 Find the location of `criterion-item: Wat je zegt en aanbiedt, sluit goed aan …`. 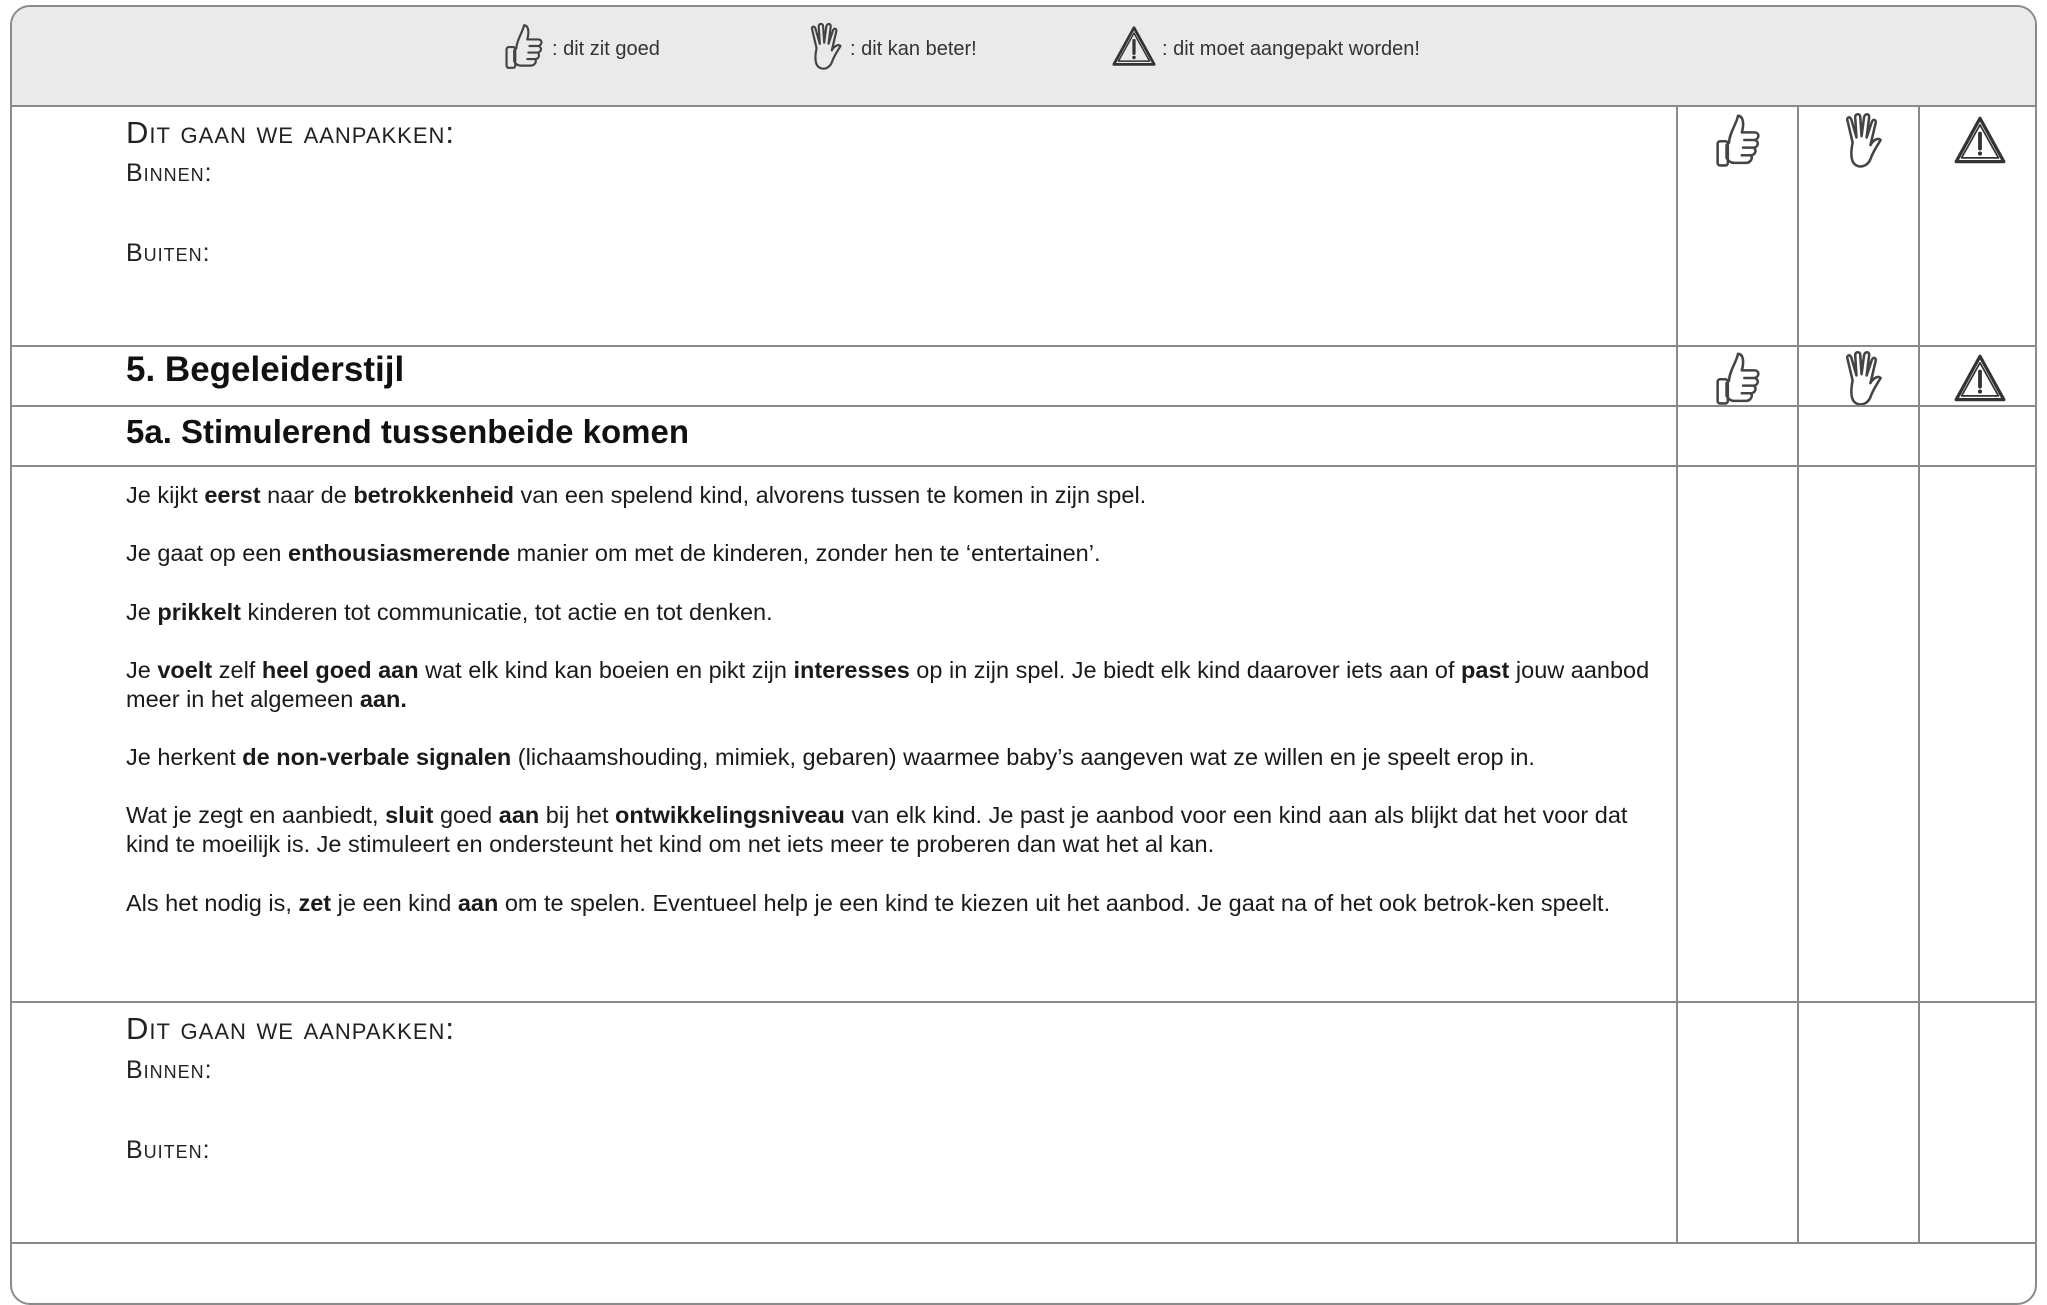

criterion-item: Wat je zegt en aanbiedt, sluit goed aan … is located at coordinates (877, 829).